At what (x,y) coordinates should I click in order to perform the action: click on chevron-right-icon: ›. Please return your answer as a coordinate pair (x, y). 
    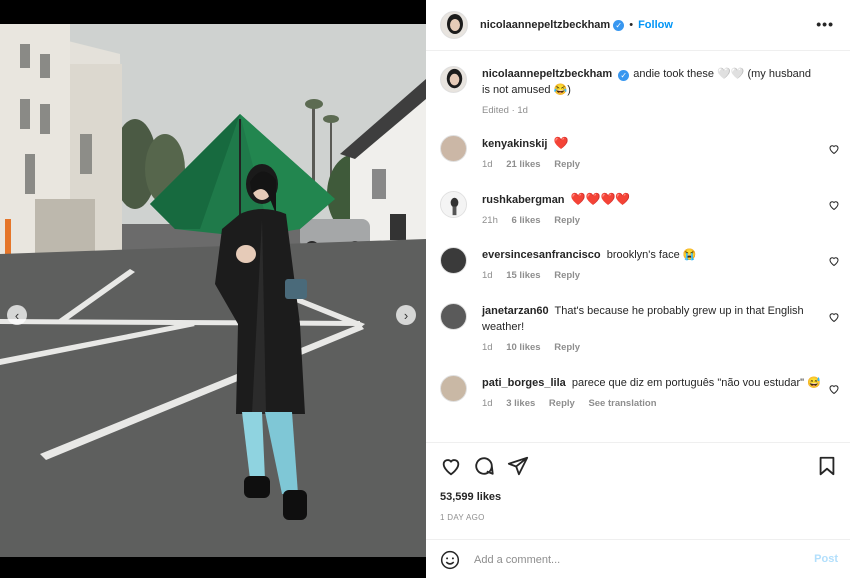
    Looking at the image, I should click on (406, 315).